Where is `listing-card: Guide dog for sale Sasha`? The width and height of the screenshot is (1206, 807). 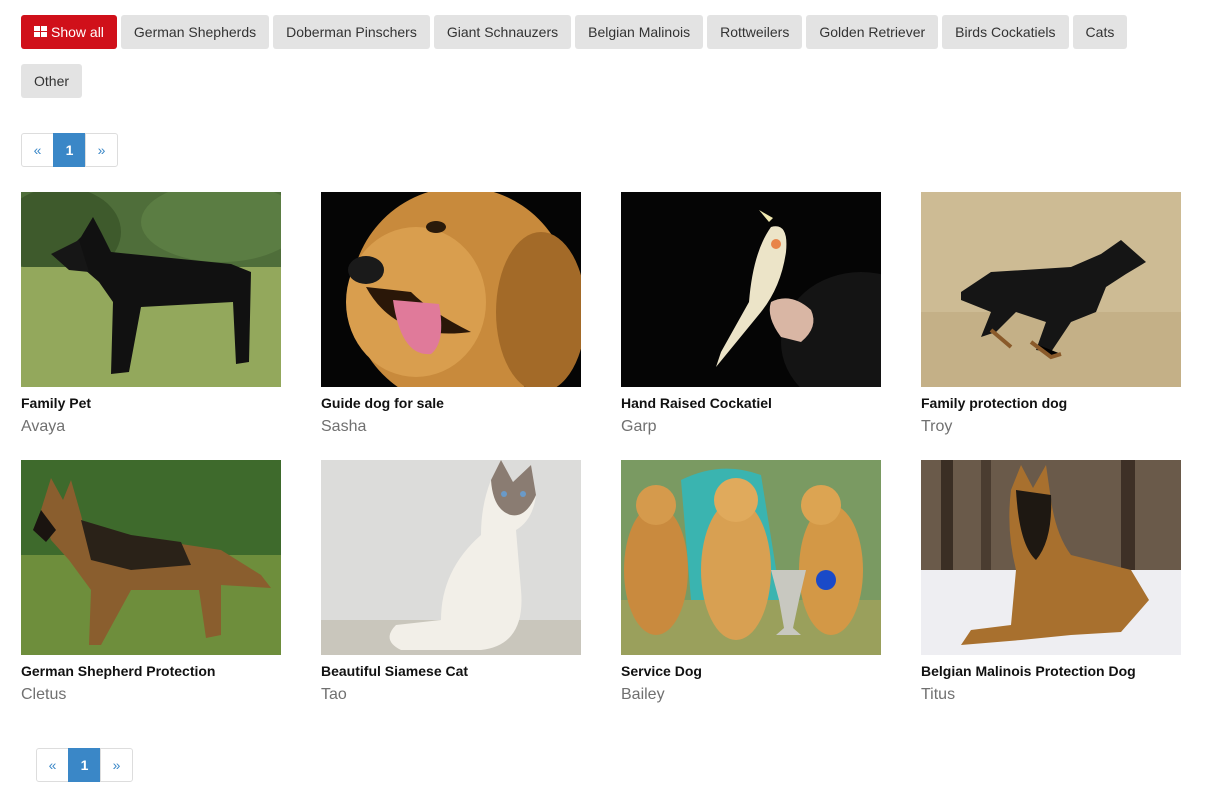 listing-card: Guide dog for sale Sasha is located at coordinates (451, 314).